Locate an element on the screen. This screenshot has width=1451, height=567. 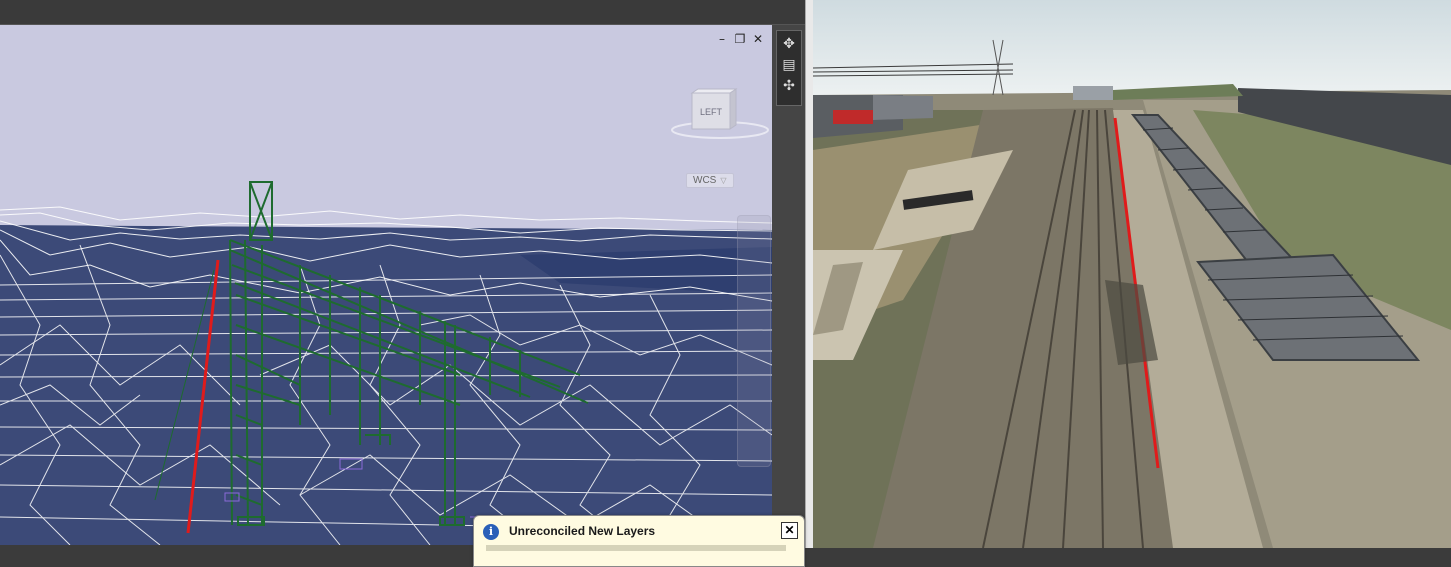
viewcube-face-label: LEFT is located at coordinates (711, 112).